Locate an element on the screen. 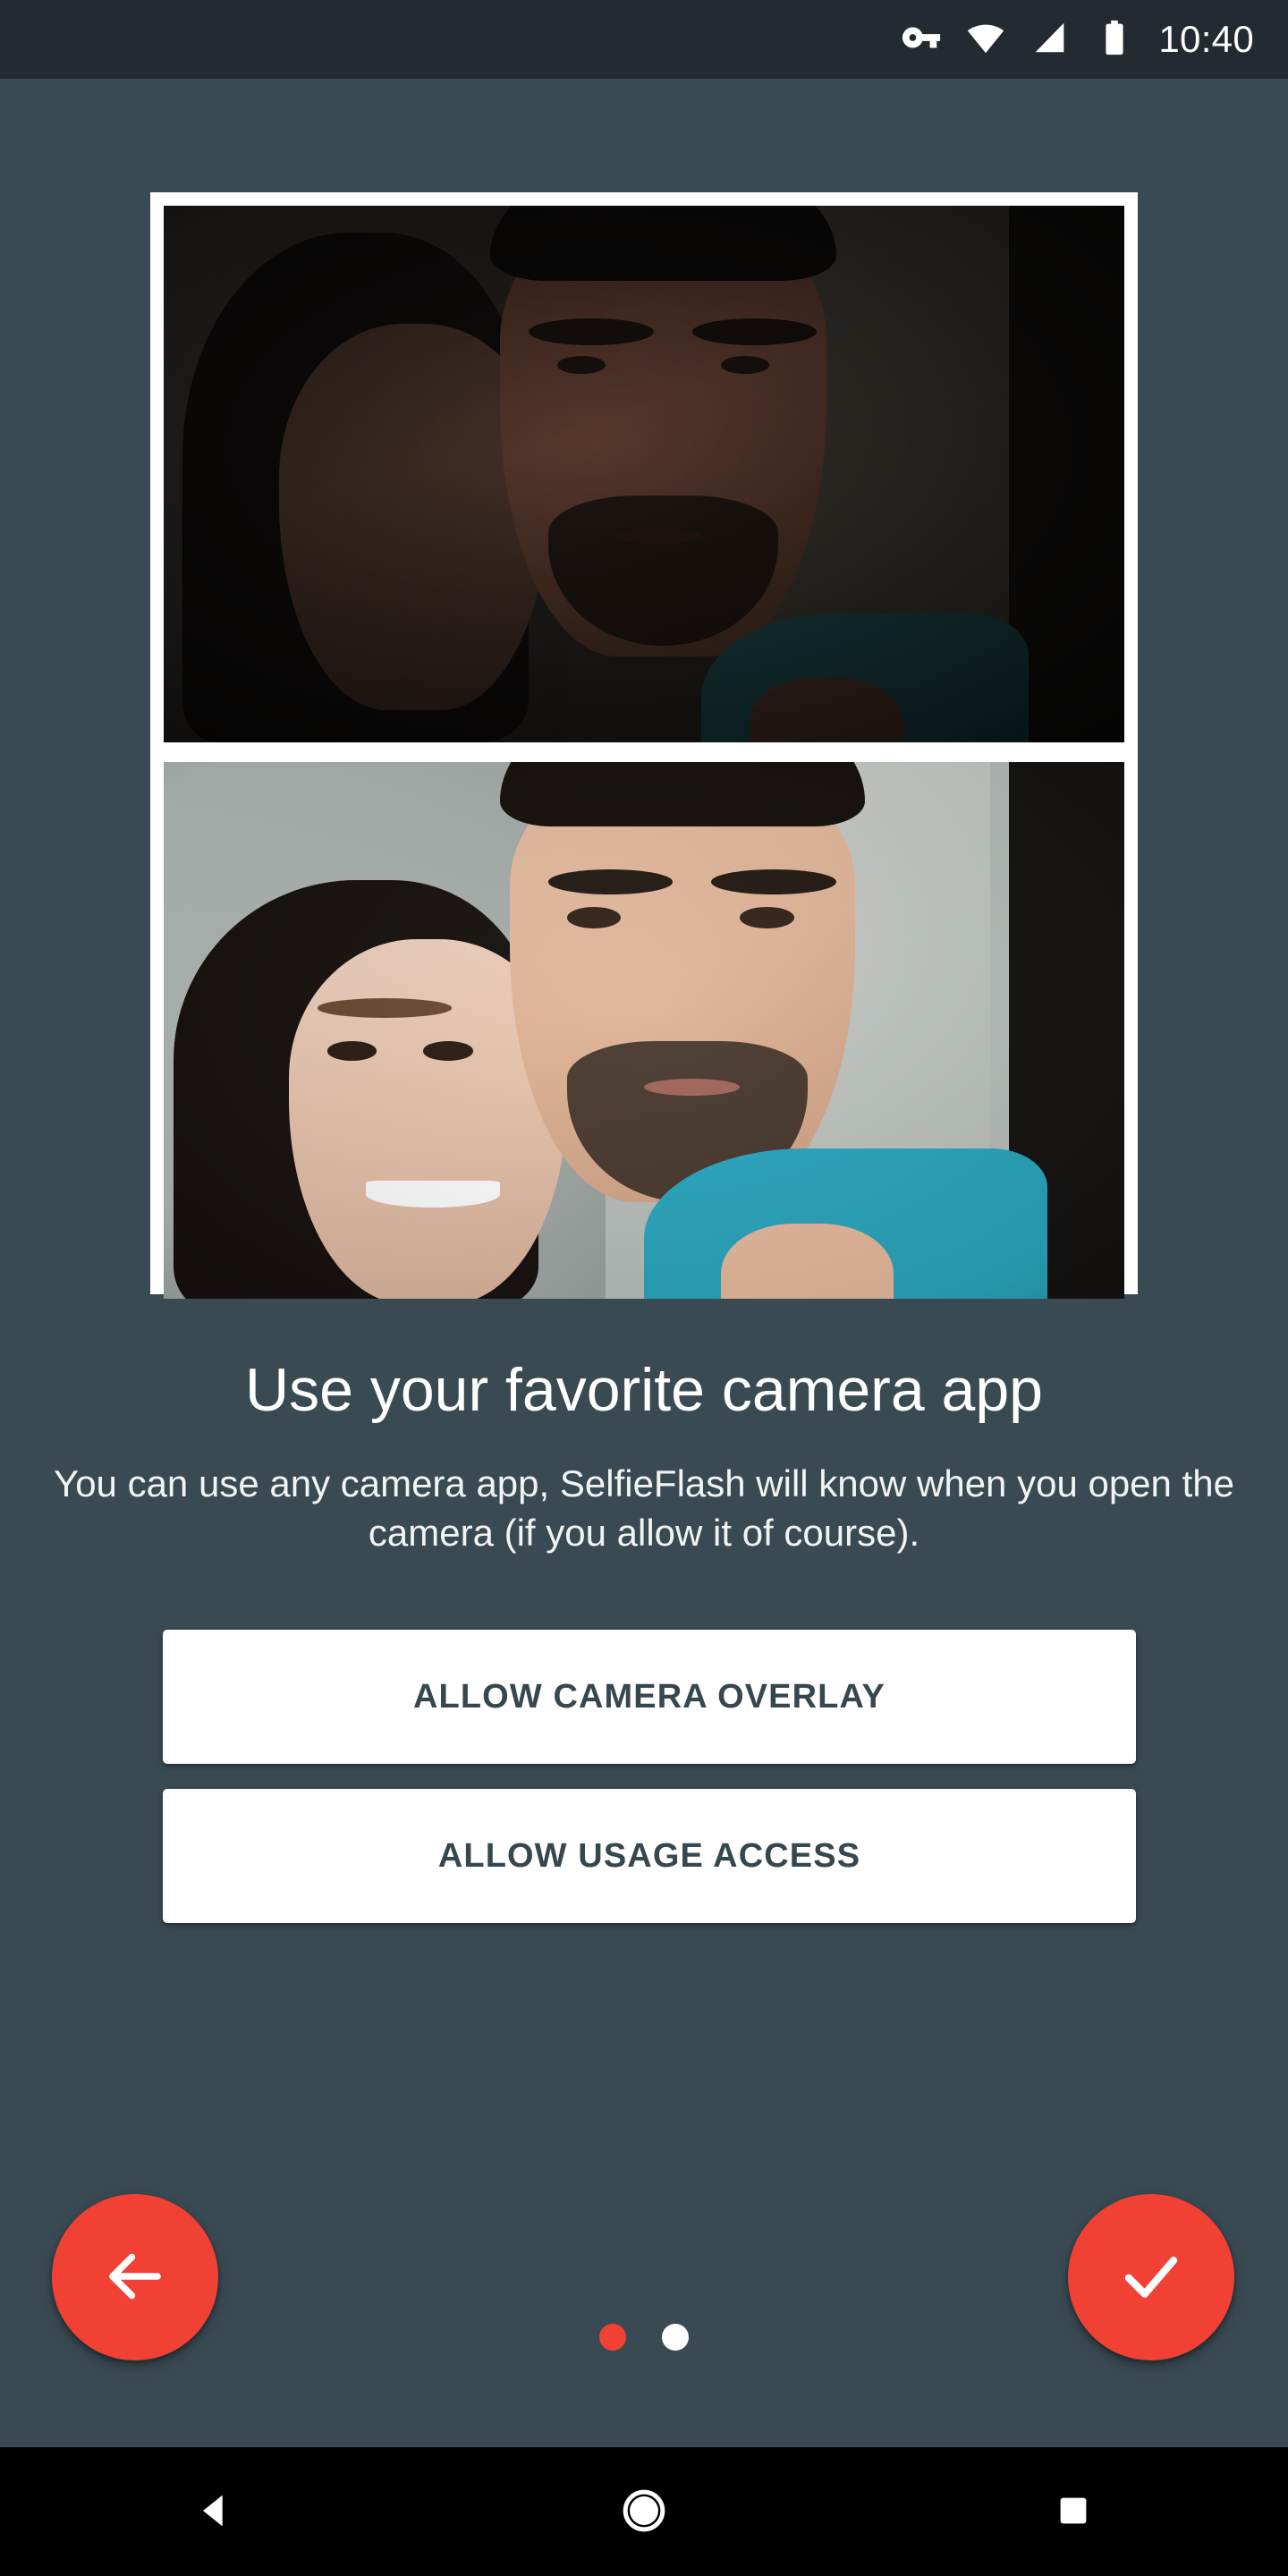 The height and width of the screenshot is (2576, 1288). circle-home-icon is located at coordinates (644, 2512).